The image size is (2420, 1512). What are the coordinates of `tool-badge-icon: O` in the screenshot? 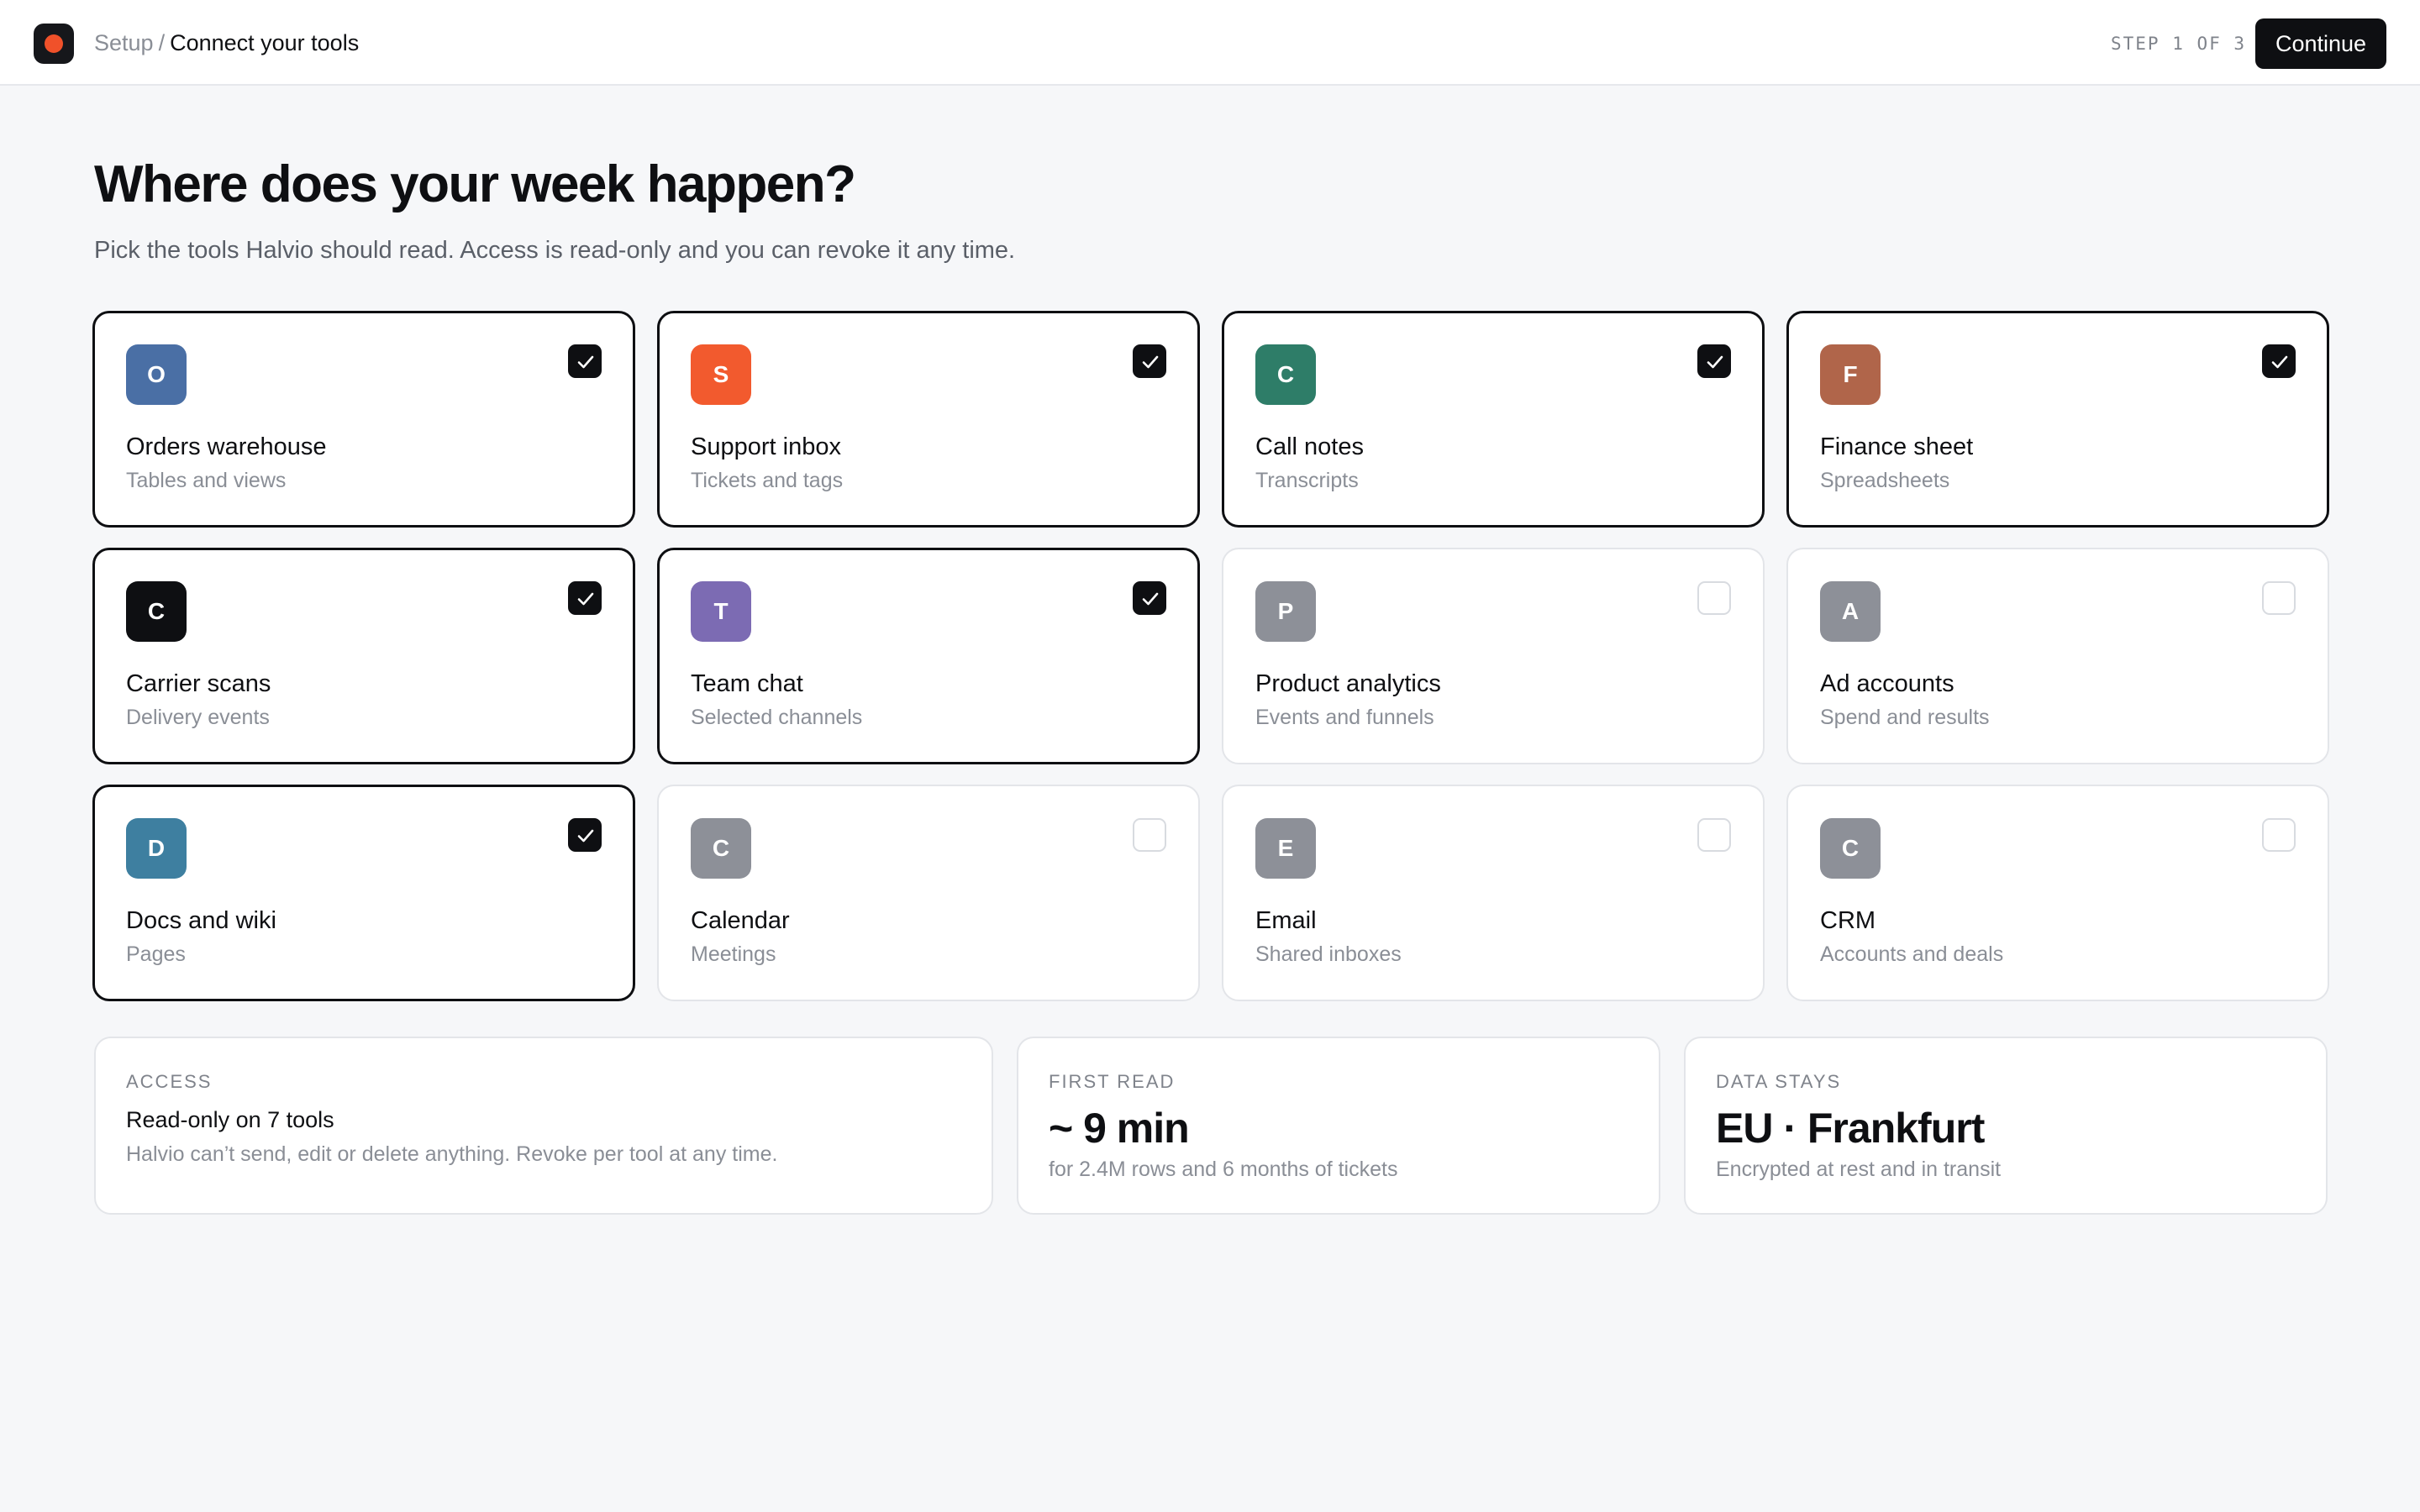 It's located at (157, 374).